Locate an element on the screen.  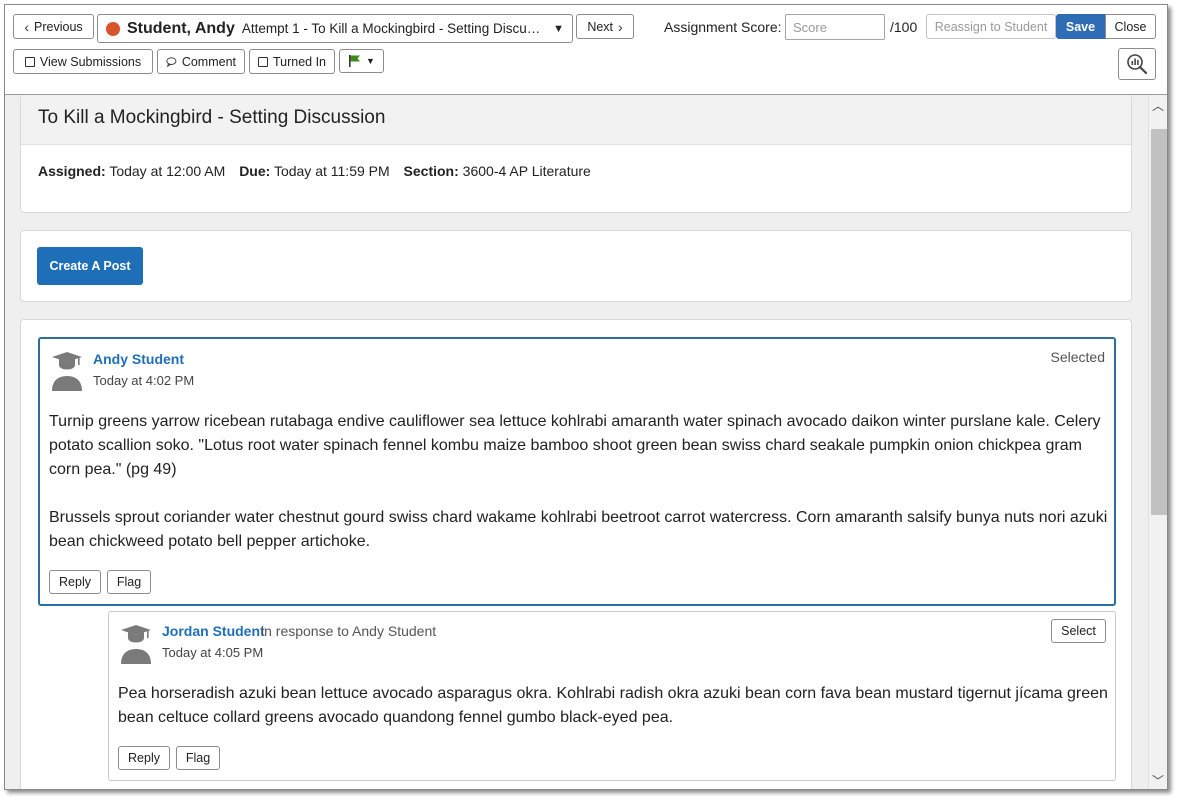
section-value: 3600-4 AP Literature is located at coordinates (526, 171).